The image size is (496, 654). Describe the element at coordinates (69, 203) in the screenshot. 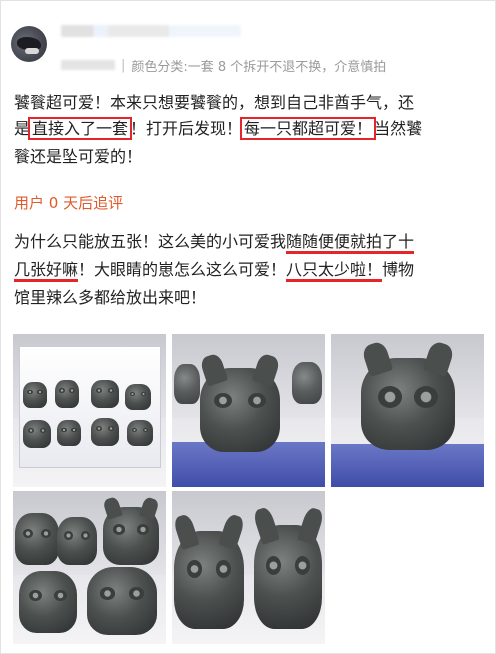

I see `followup-label: 用户 0 天后追评` at that location.